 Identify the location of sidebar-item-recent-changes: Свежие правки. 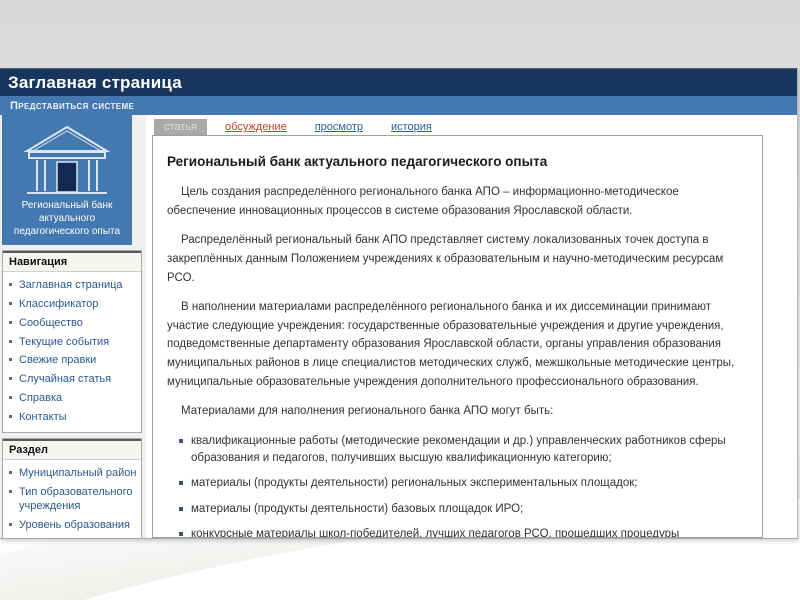
(73, 360).